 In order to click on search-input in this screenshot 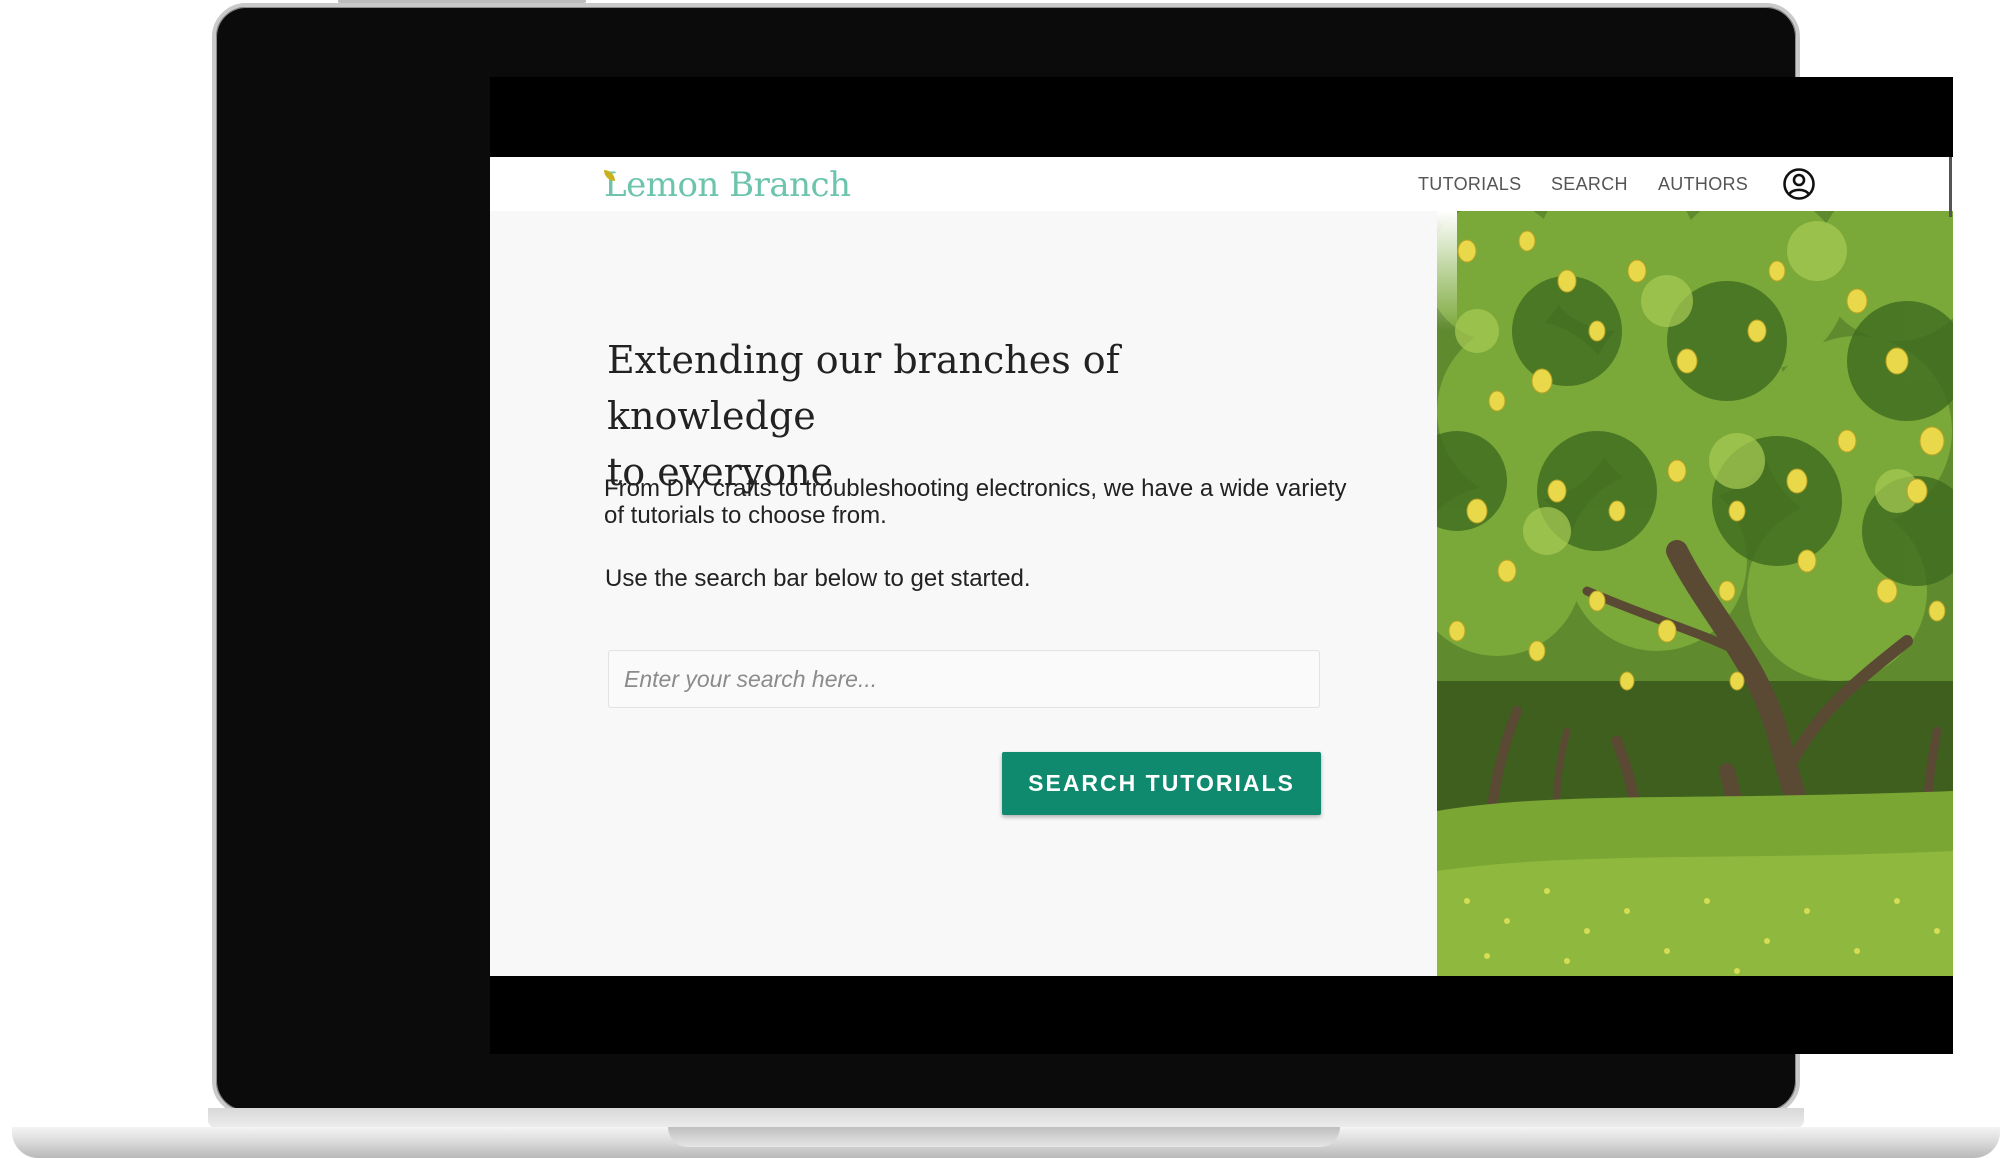, I will do `click(964, 679)`.